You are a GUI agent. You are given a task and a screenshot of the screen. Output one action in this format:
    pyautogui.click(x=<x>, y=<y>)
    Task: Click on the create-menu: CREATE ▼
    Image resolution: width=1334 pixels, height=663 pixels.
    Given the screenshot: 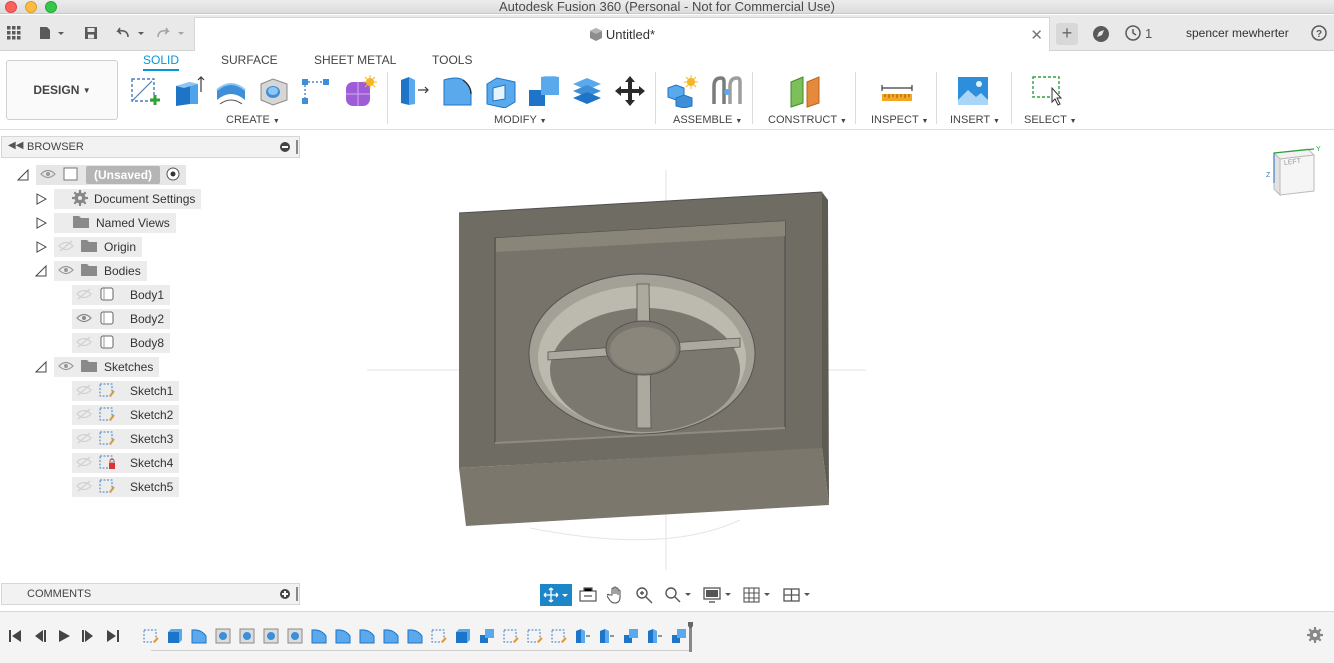 What is the action you would take?
    pyautogui.click(x=253, y=120)
    